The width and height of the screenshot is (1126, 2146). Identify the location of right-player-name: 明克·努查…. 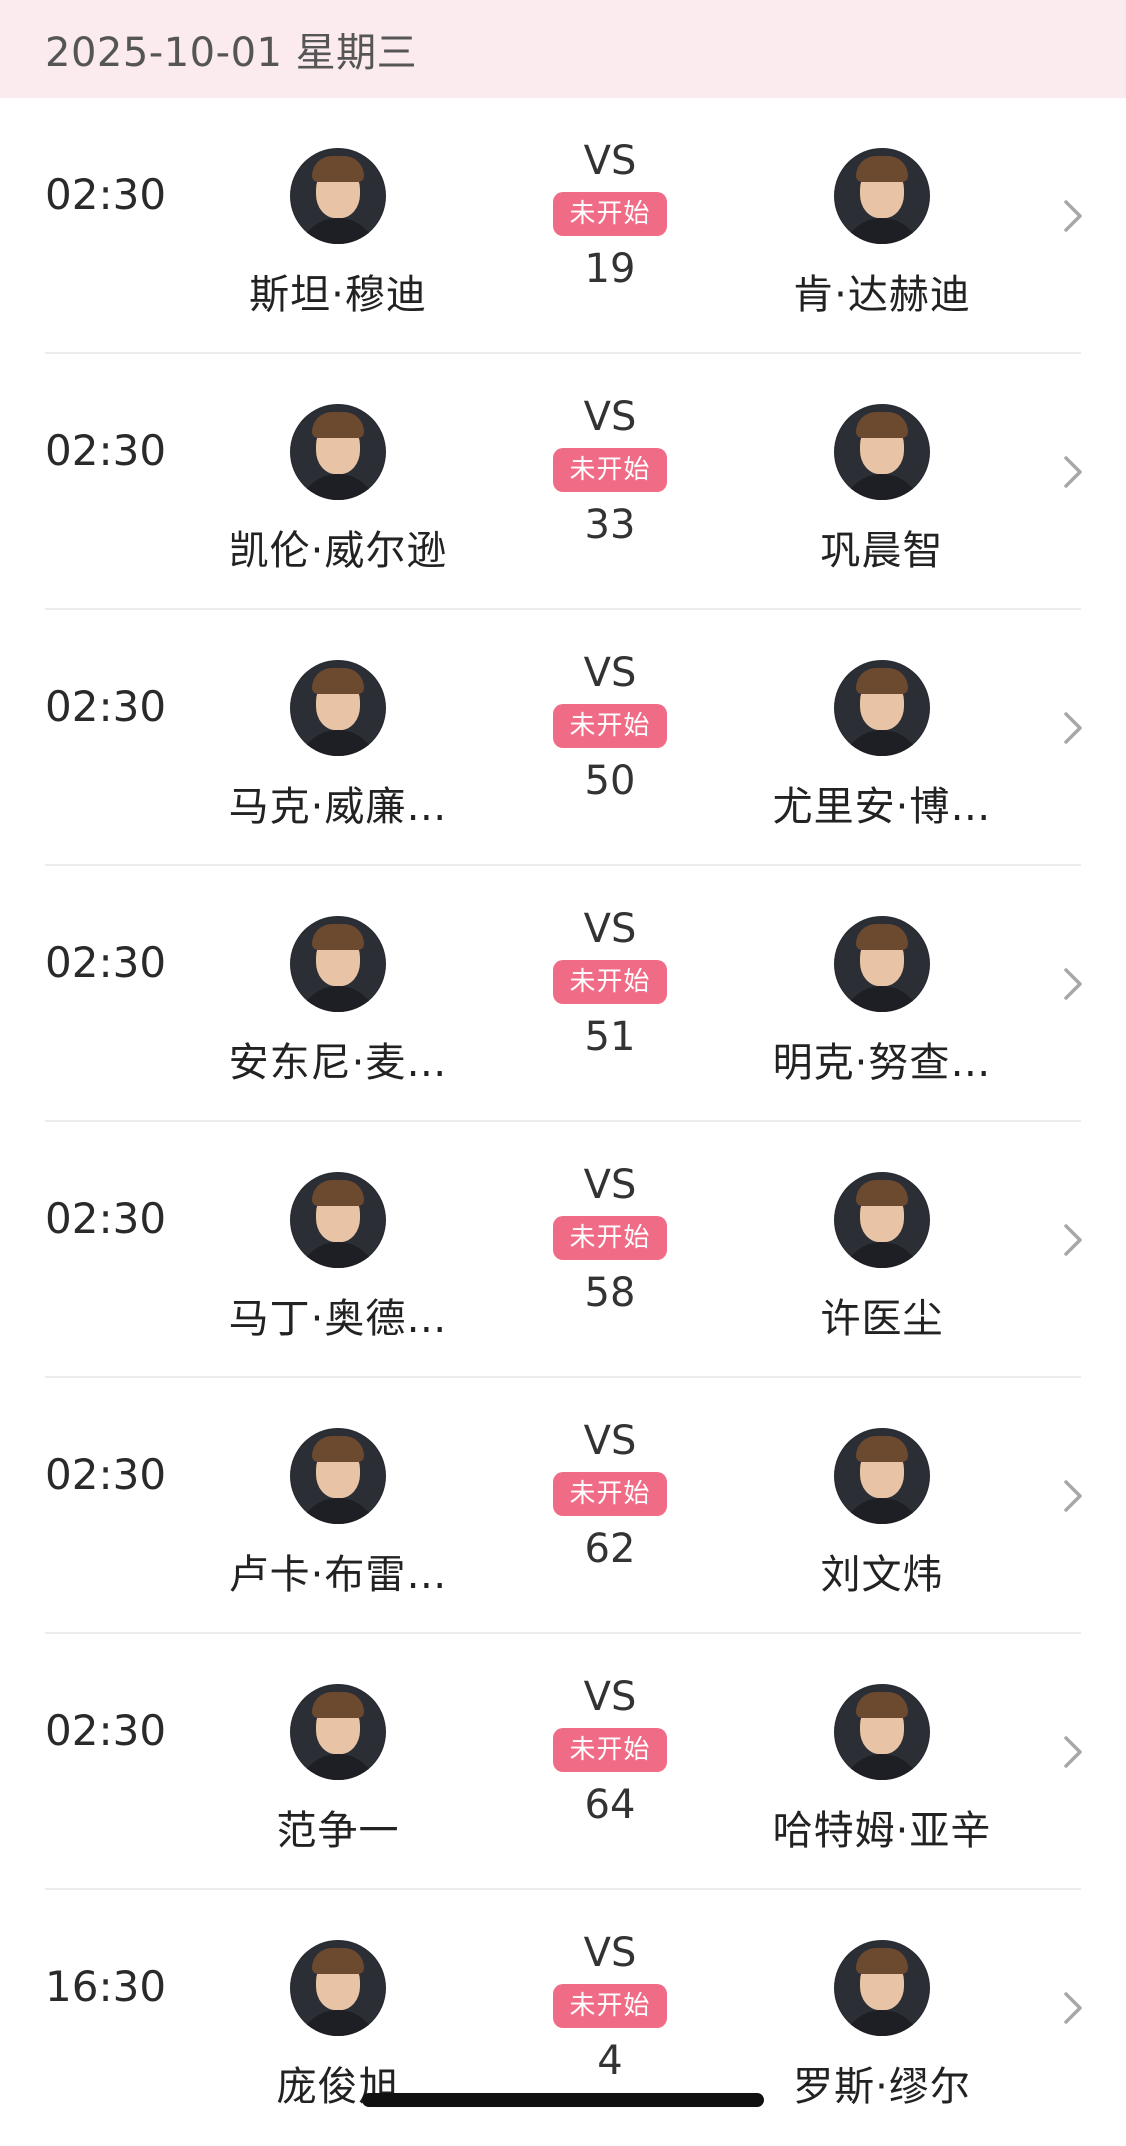
(882, 1063).